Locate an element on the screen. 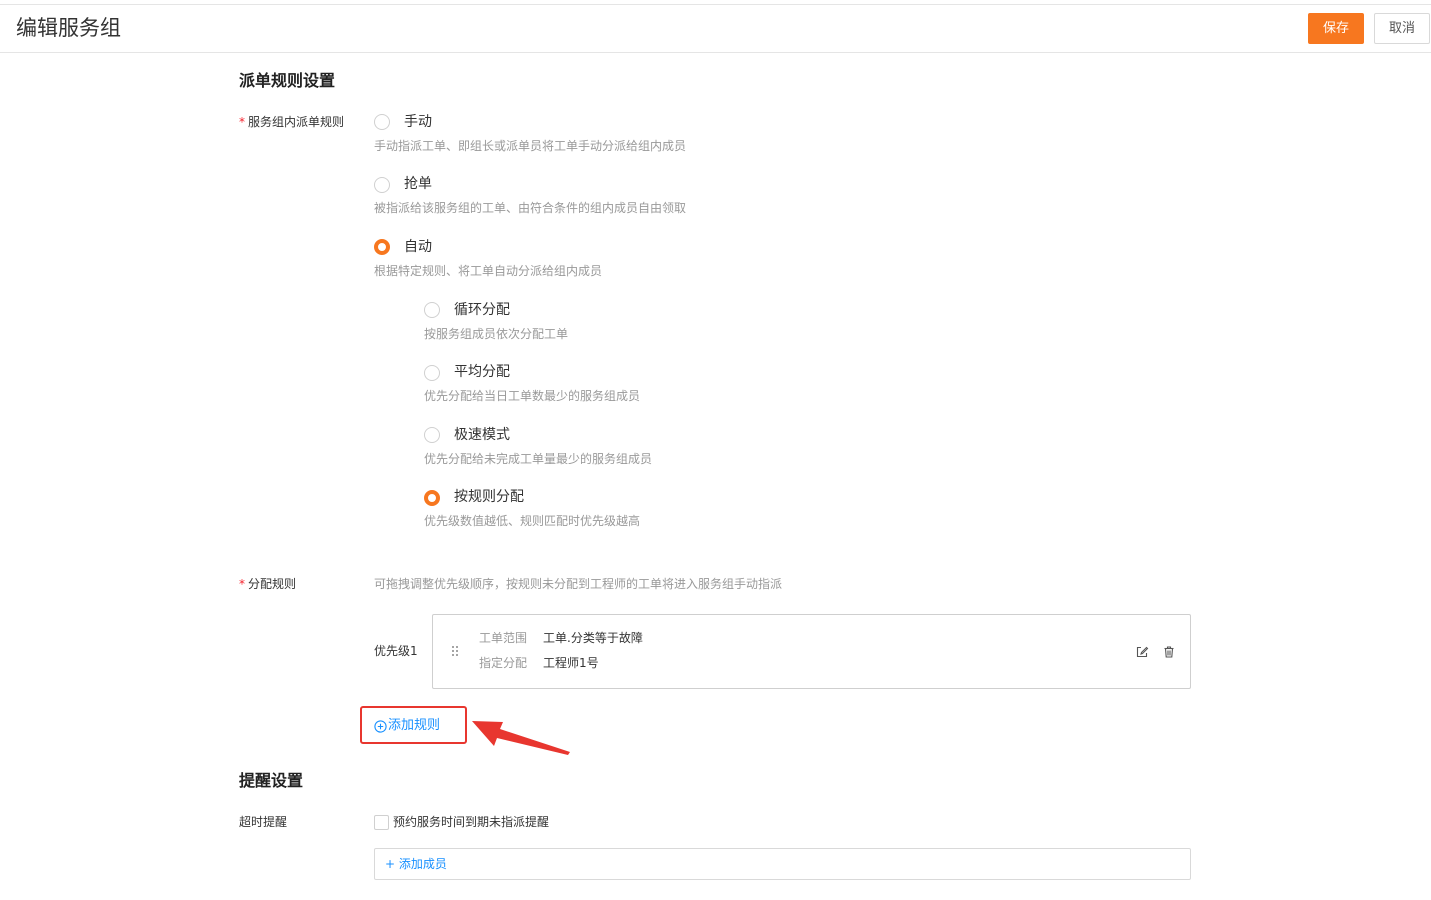 The image size is (1431, 900). dispatch-rule-label: * 服务组内派单规则 is located at coordinates (291, 122).